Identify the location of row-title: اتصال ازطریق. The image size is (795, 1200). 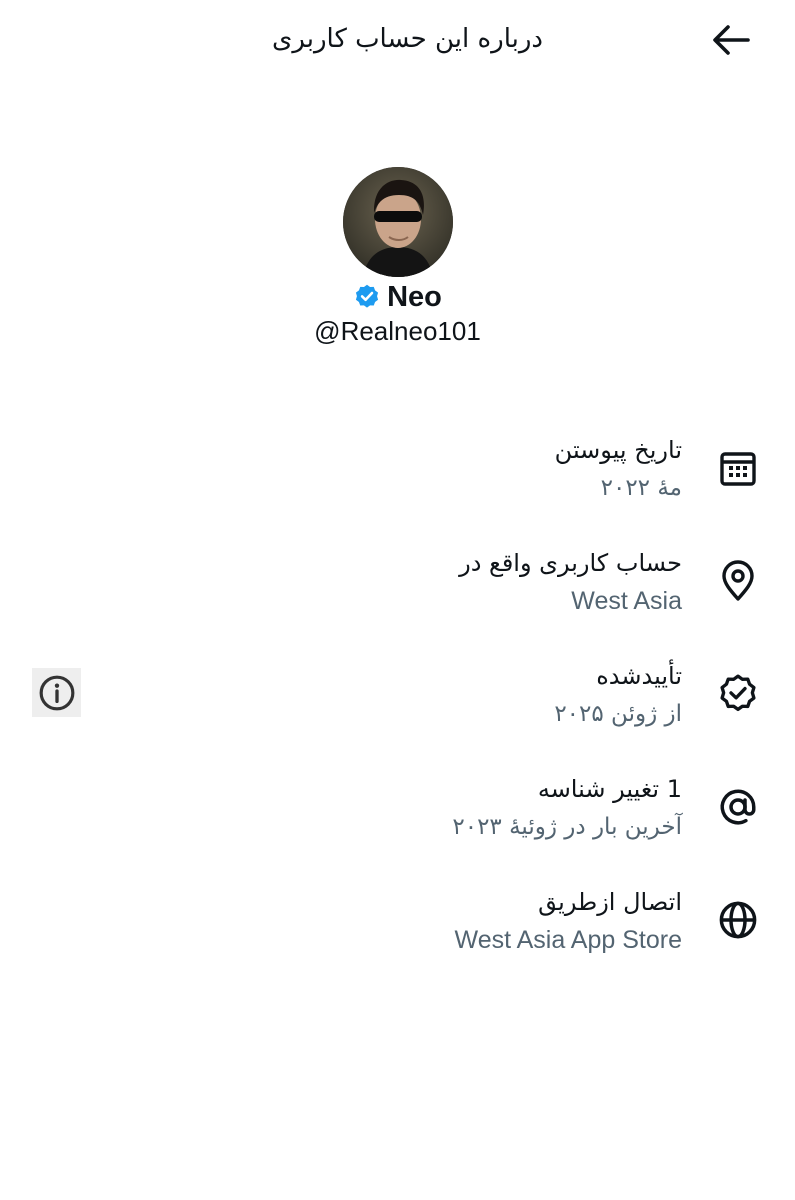
(610, 902).